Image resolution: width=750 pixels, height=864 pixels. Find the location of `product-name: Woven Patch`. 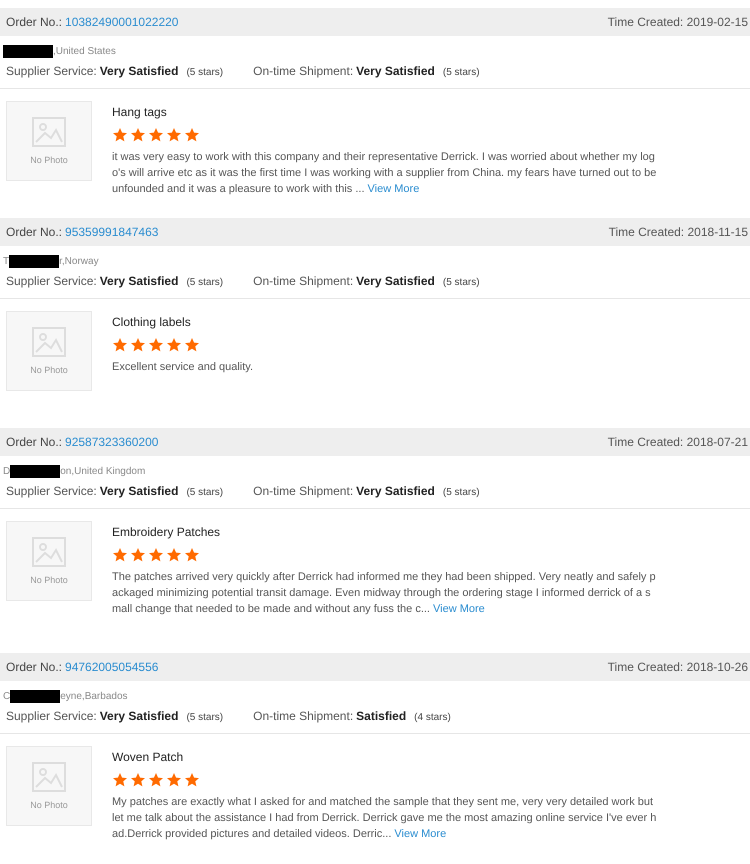

product-name: Woven Patch is located at coordinates (148, 757).